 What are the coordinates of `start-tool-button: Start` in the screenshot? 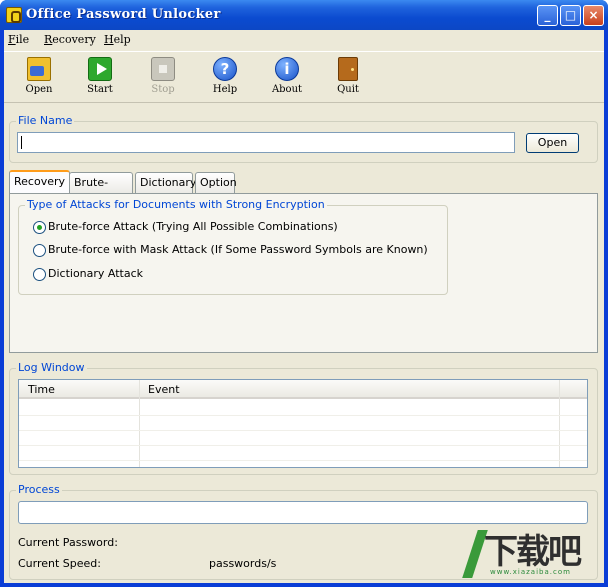 It's located at (100, 79).